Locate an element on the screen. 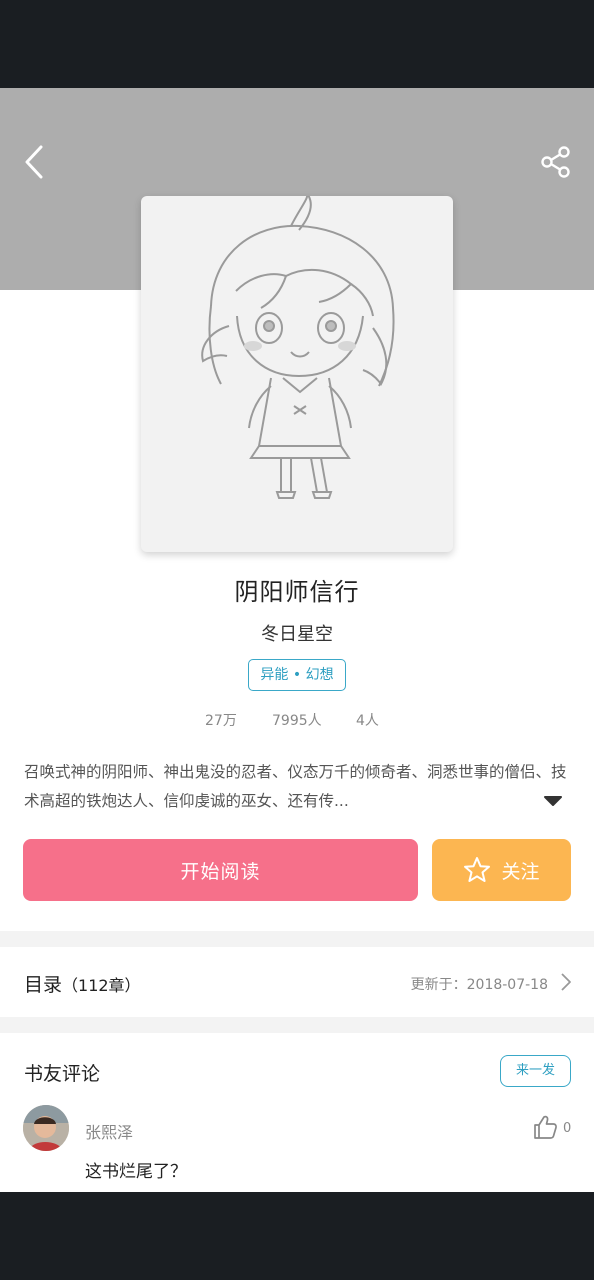 The image size is (594, 1280). reader-count: 7995人 is located at coordinates (297, 721).